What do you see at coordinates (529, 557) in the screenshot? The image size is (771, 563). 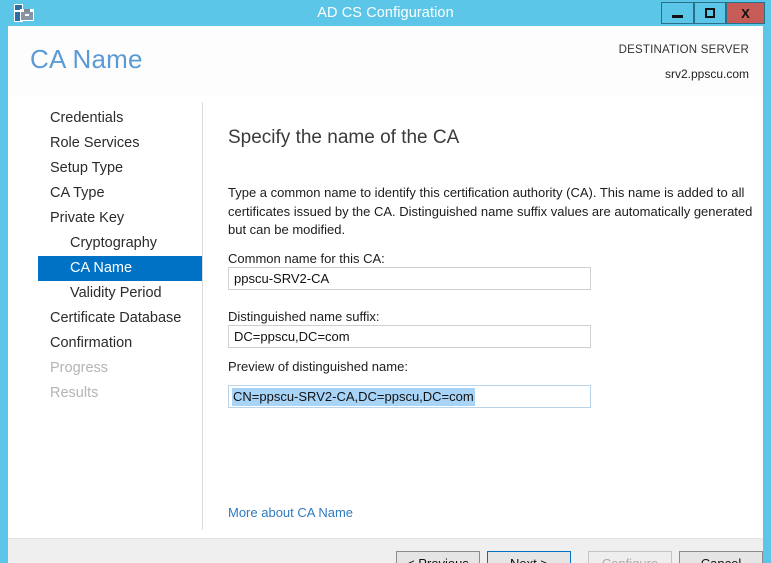 I see `next-button: Next >` at bounding box center [529, 557].